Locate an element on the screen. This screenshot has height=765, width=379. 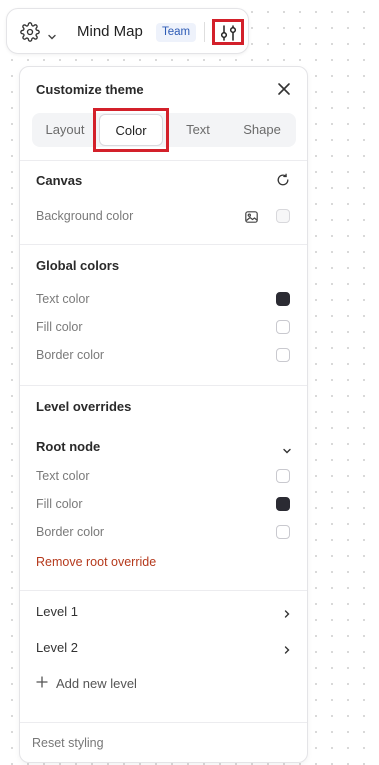
tab-color: Color is located at coordinates (131, 130).